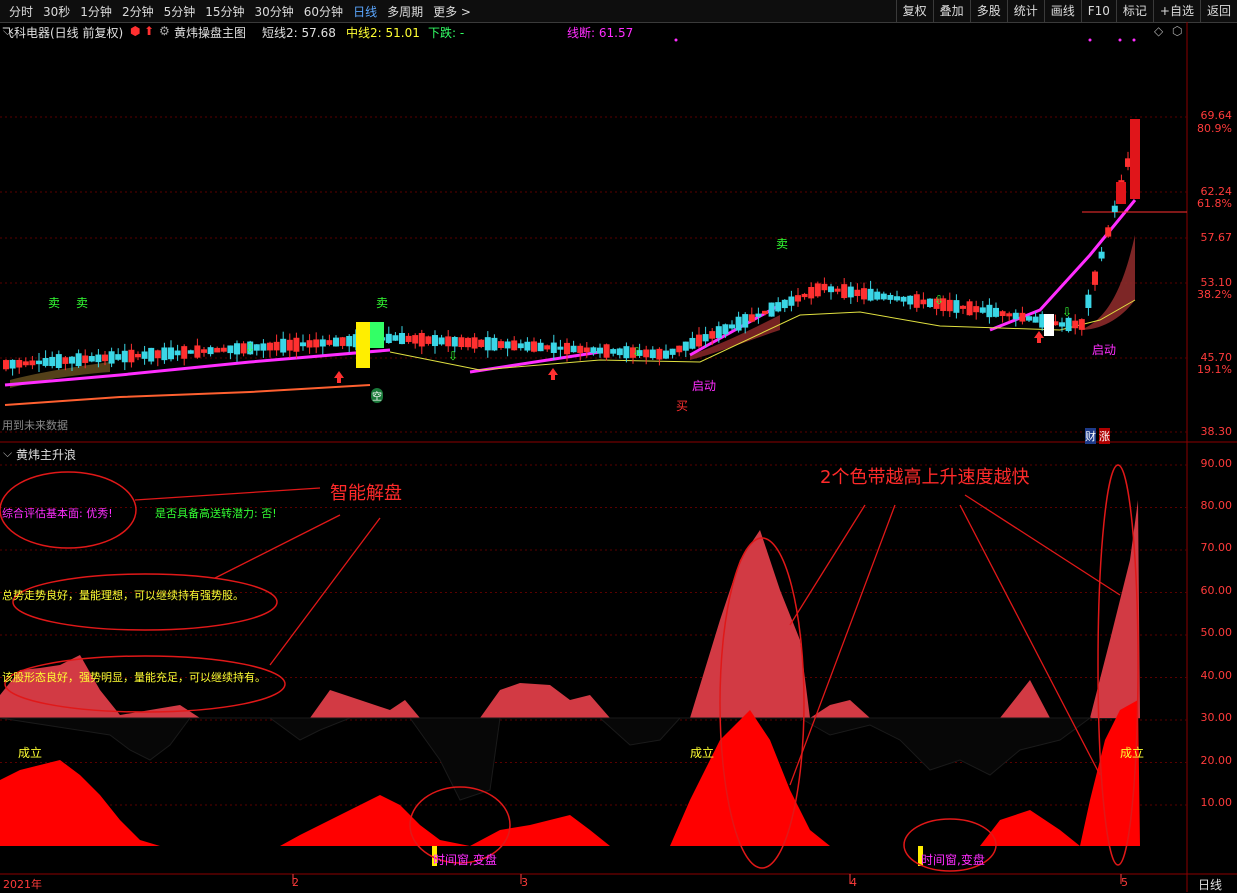 Image resolution: width=1237 pixels, height=893 pixels. I want to click on sub-axis-label: 80.00, so click(1216, 505).